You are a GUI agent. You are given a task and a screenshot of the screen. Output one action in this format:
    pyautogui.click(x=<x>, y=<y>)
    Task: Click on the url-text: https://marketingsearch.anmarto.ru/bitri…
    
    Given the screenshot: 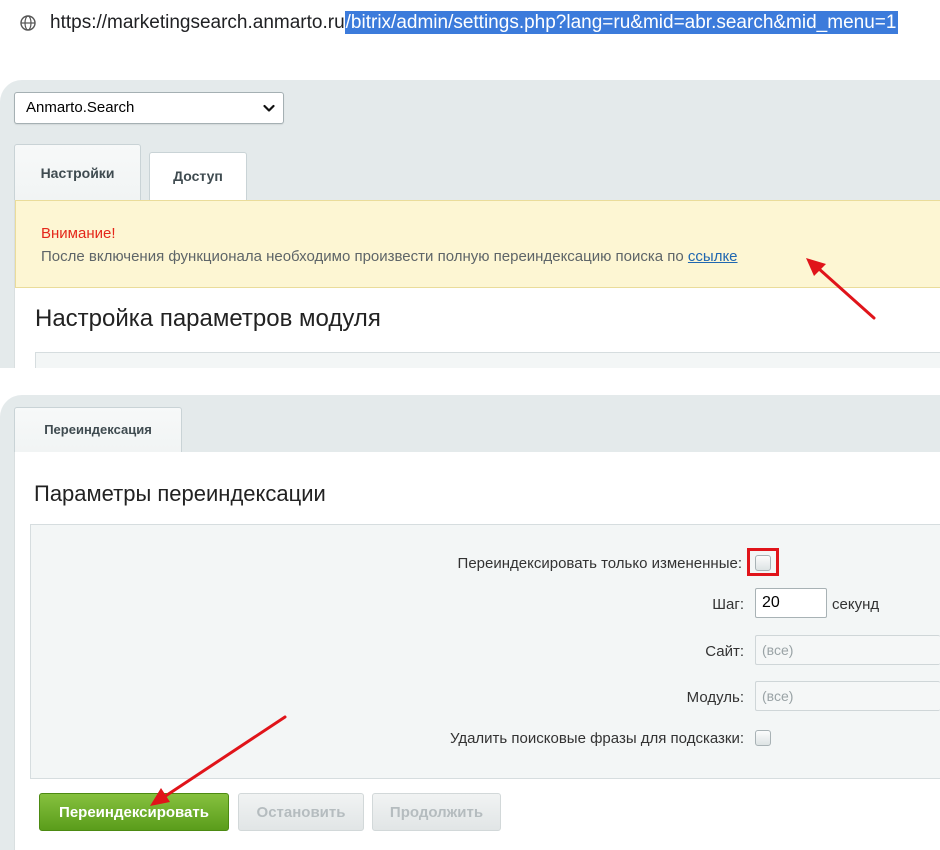 What is the action you would take?
    pyautogui.click(x=474, y=23)
    